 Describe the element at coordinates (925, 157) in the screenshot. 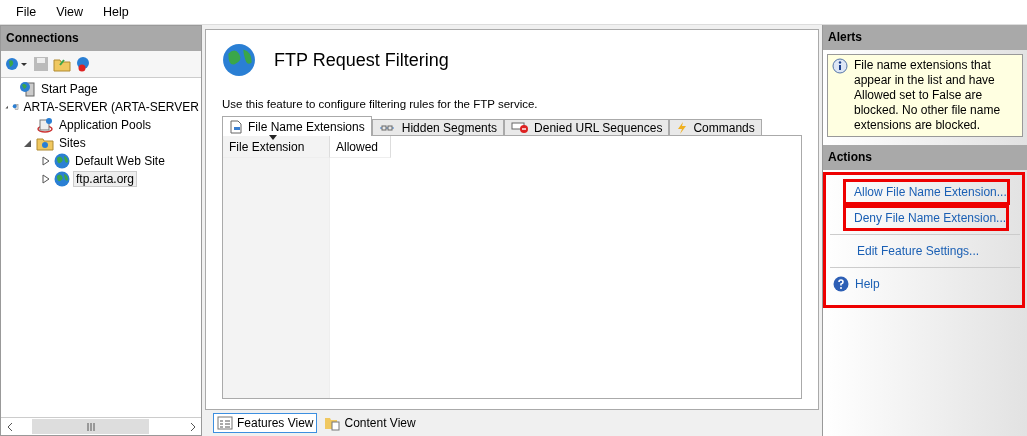

I see `panel-header: Actions` at that location.